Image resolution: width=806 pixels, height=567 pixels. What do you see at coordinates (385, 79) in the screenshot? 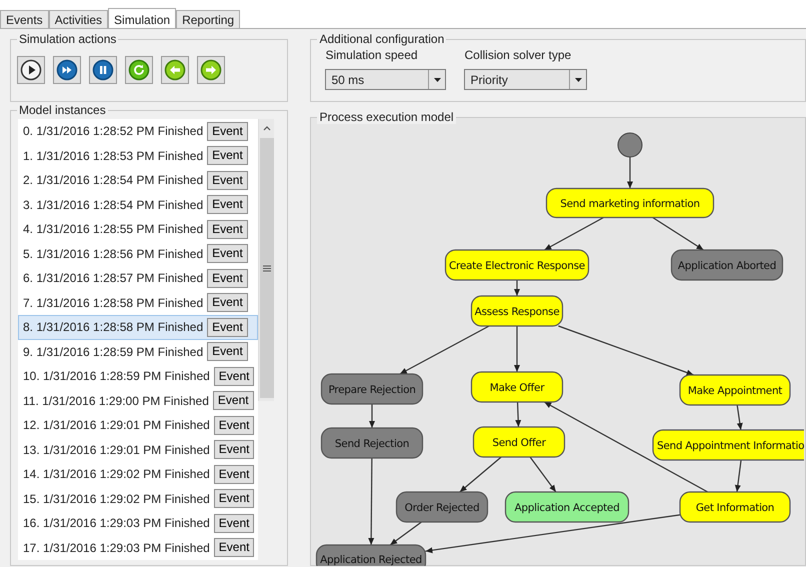
I see `dropdown: 50 ms` at bounding box center [385, 79].